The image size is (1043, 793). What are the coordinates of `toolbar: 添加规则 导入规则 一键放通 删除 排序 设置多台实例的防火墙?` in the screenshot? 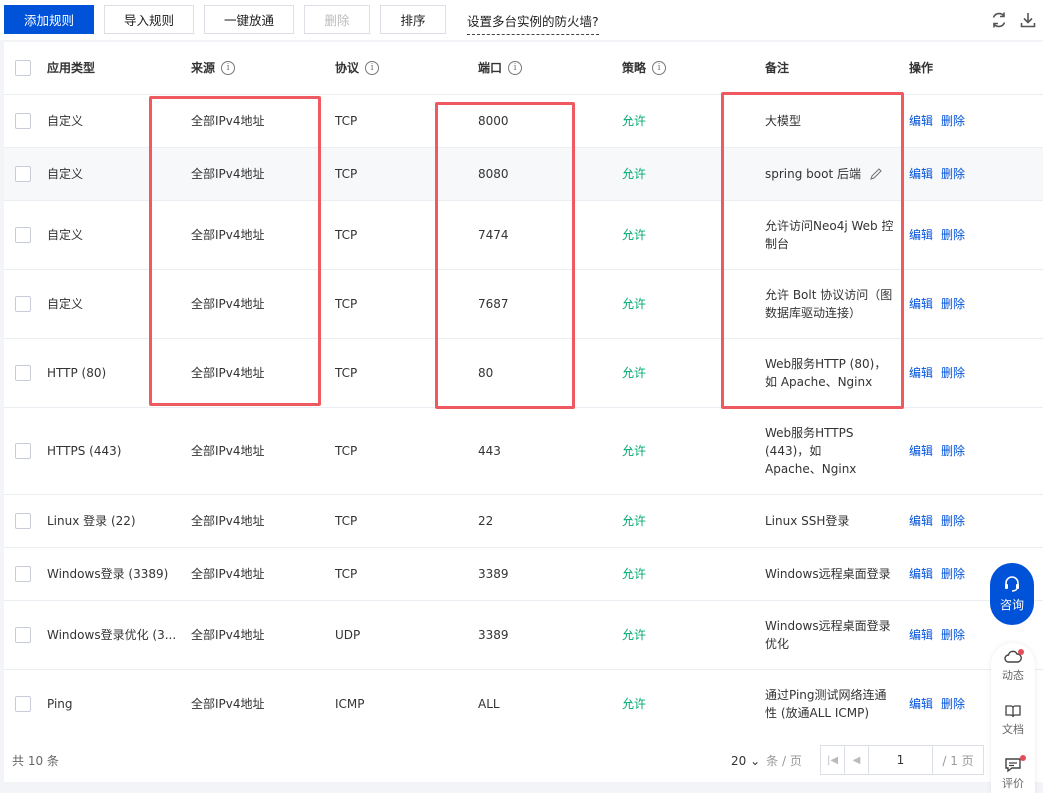 It's located at (521, 20).